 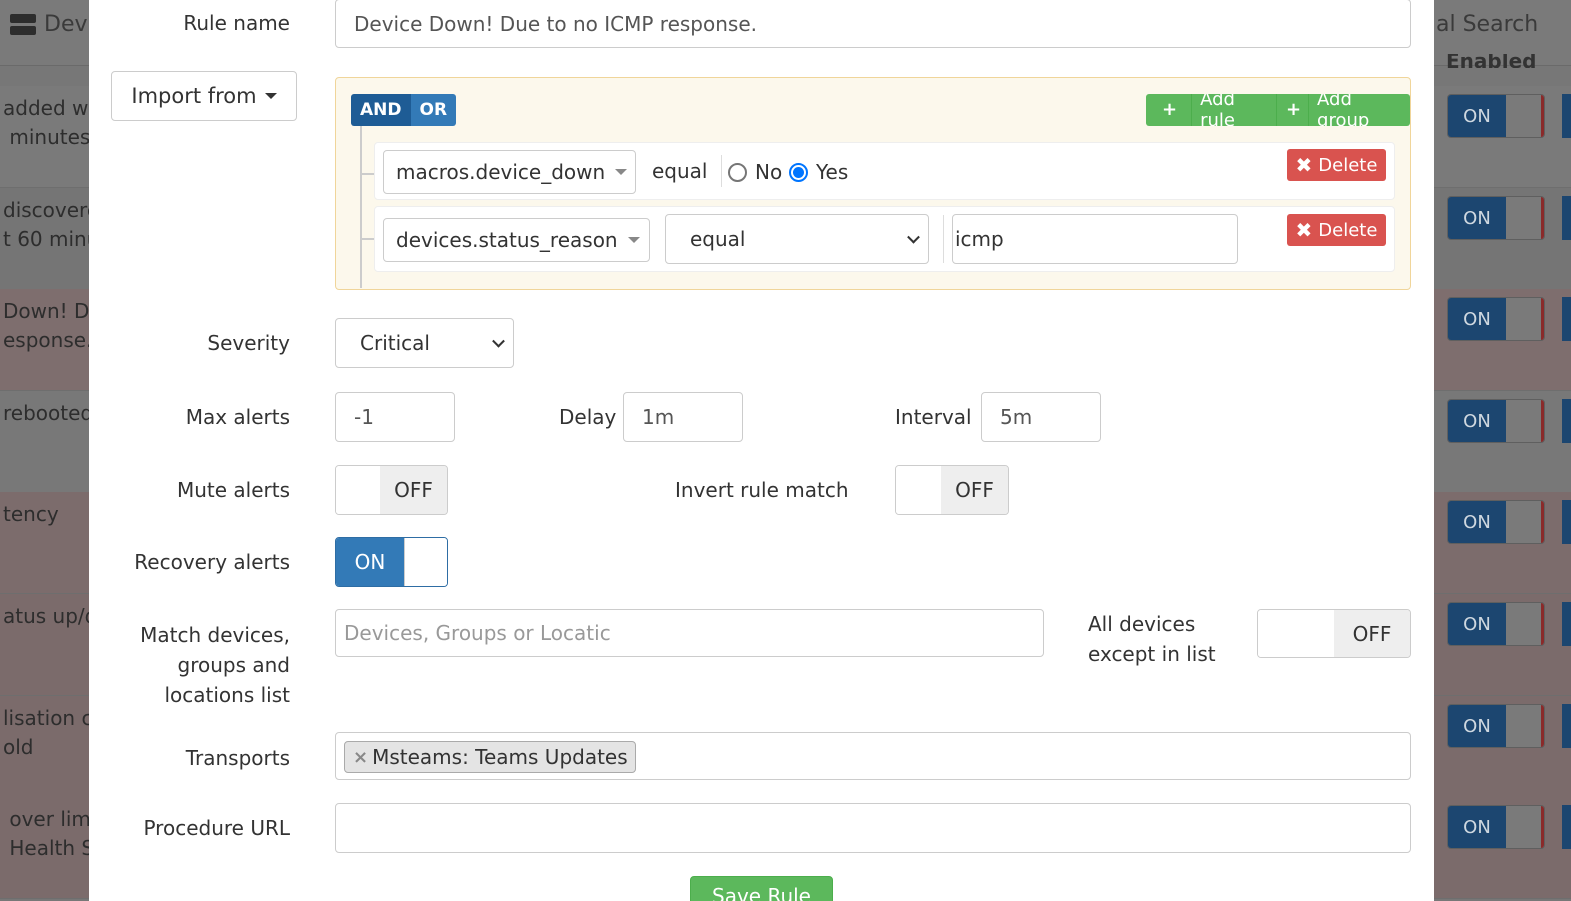 I want to click on max-alerts-input: -1, so click(x=395, y=417).